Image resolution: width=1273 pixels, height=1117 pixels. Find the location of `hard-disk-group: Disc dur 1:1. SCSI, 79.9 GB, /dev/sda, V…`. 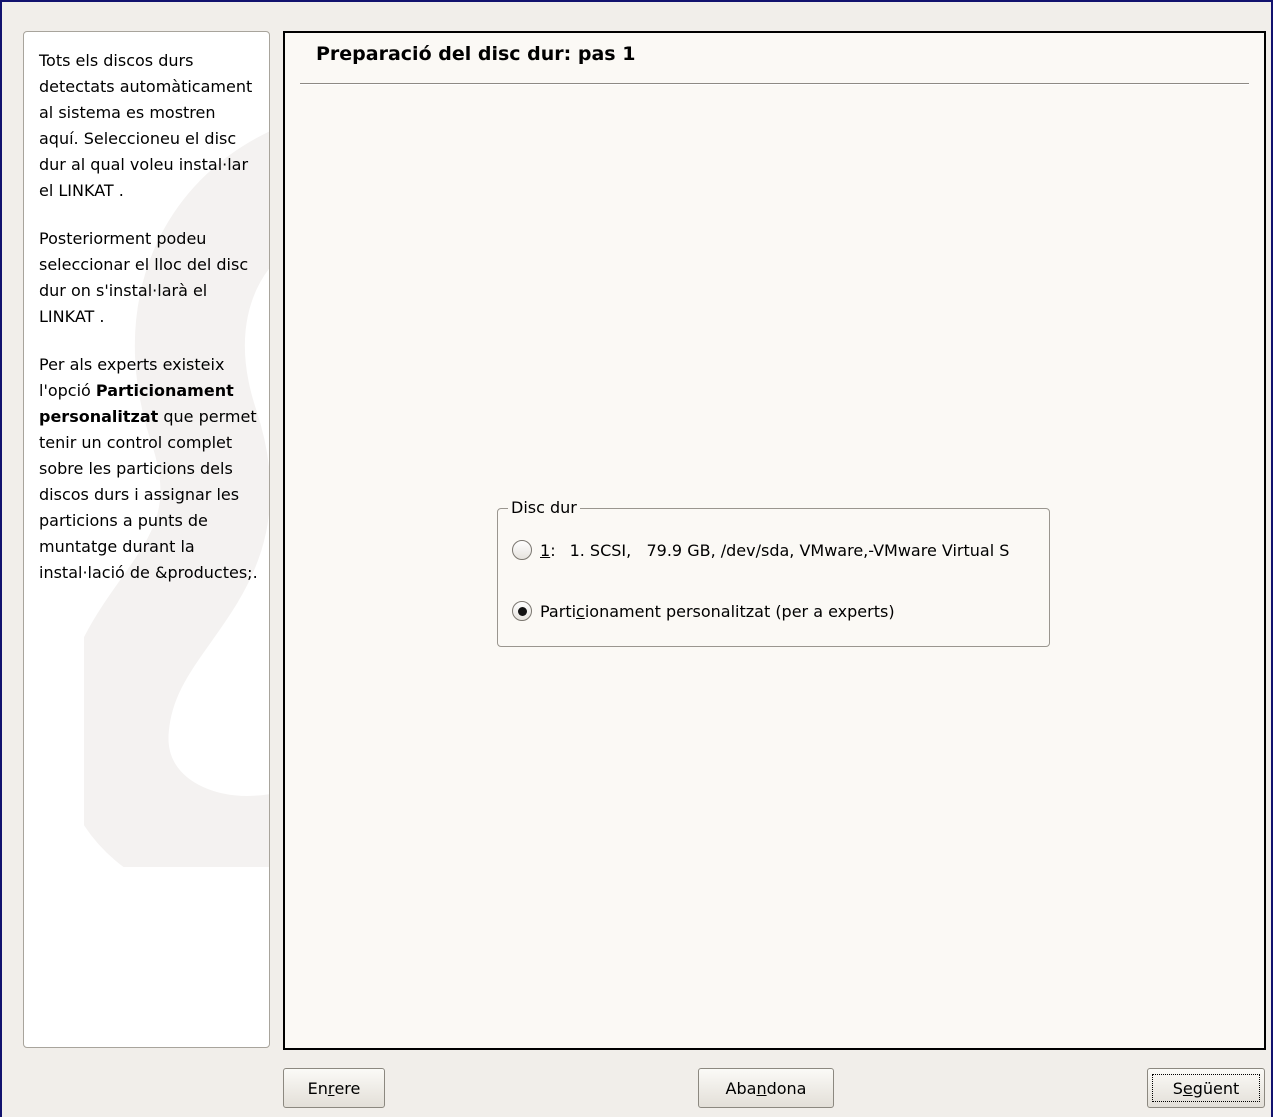

hard-disk-group: Disc dur 1:1. SCSI, 79.9 GB, /dev/sda, V… is located at coordinates (773, 572).